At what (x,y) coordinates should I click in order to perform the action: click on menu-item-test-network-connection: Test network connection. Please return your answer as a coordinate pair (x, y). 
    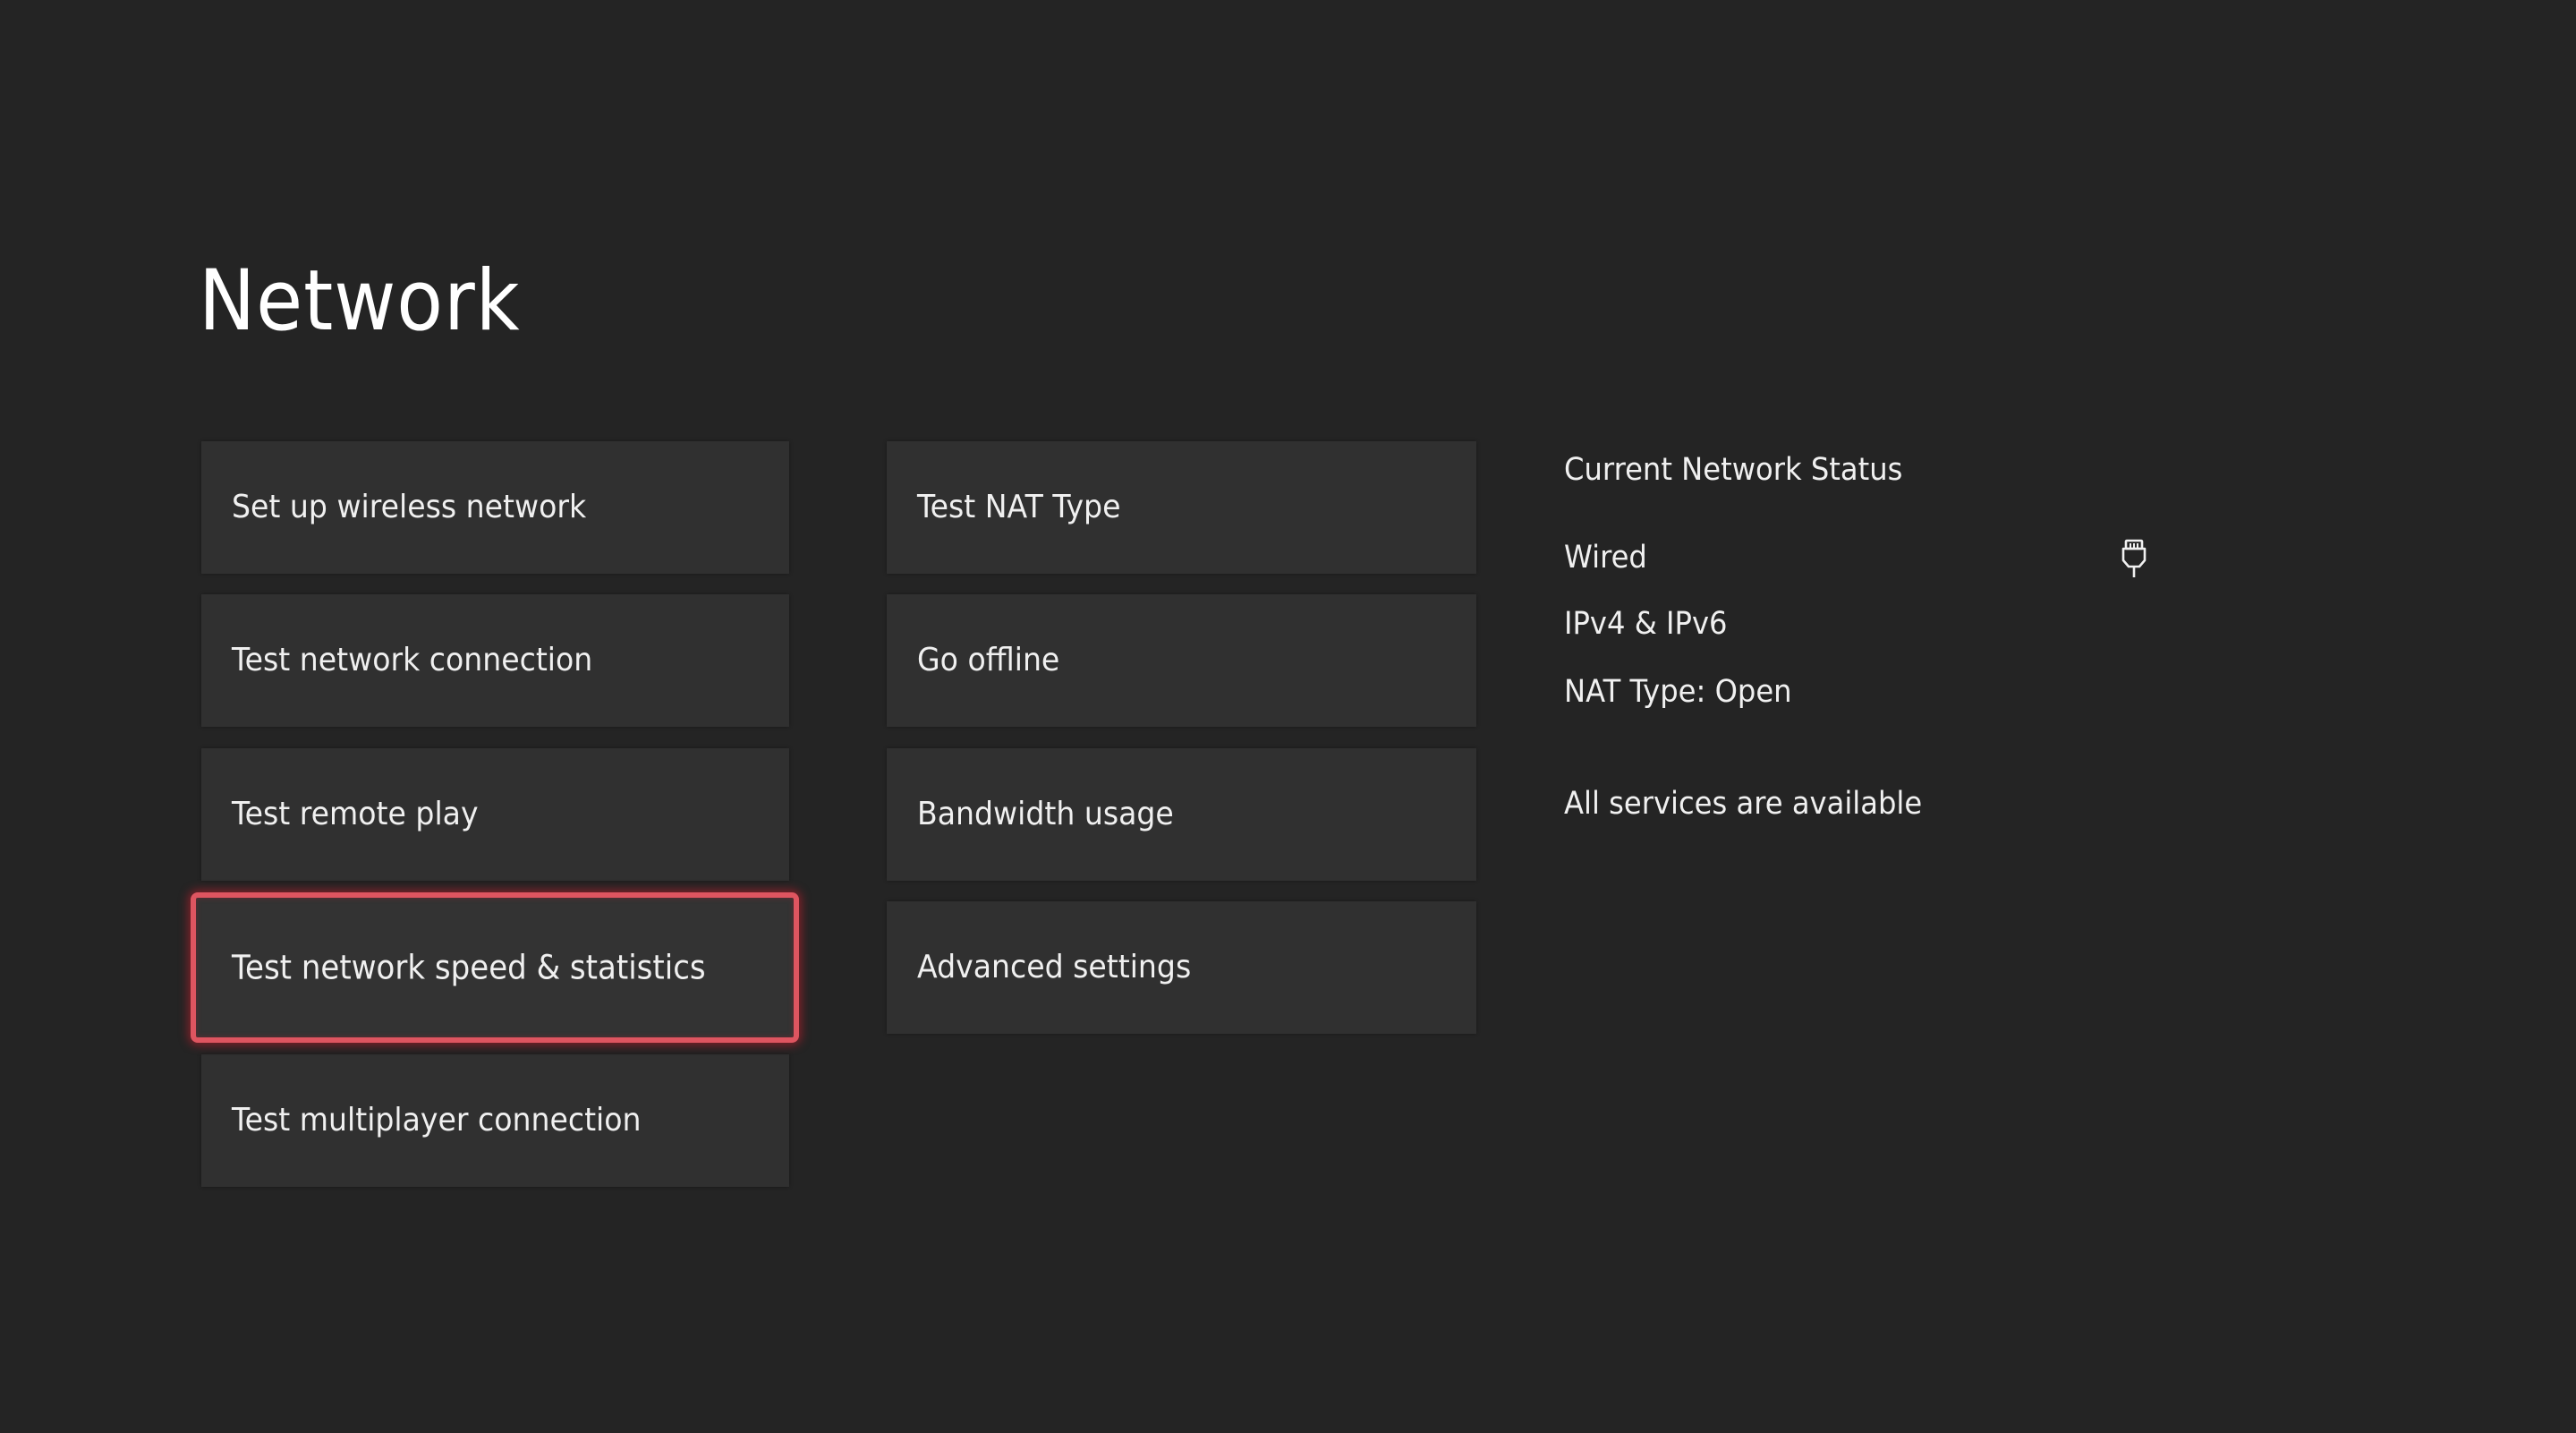
    Looking at the image, I should click on (495, 661).